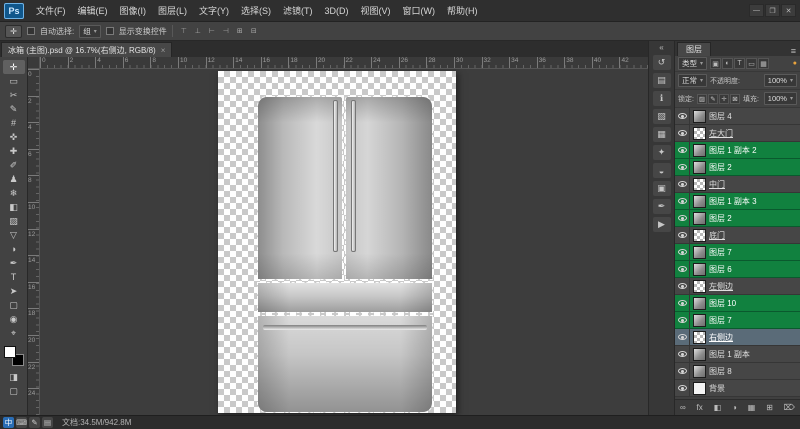 The image size is (800, 429). What do you see at coordinates (789, 407) in the screenshot?
I see `delete-layer-icon: ⌦` at bounding box center [789, 407].